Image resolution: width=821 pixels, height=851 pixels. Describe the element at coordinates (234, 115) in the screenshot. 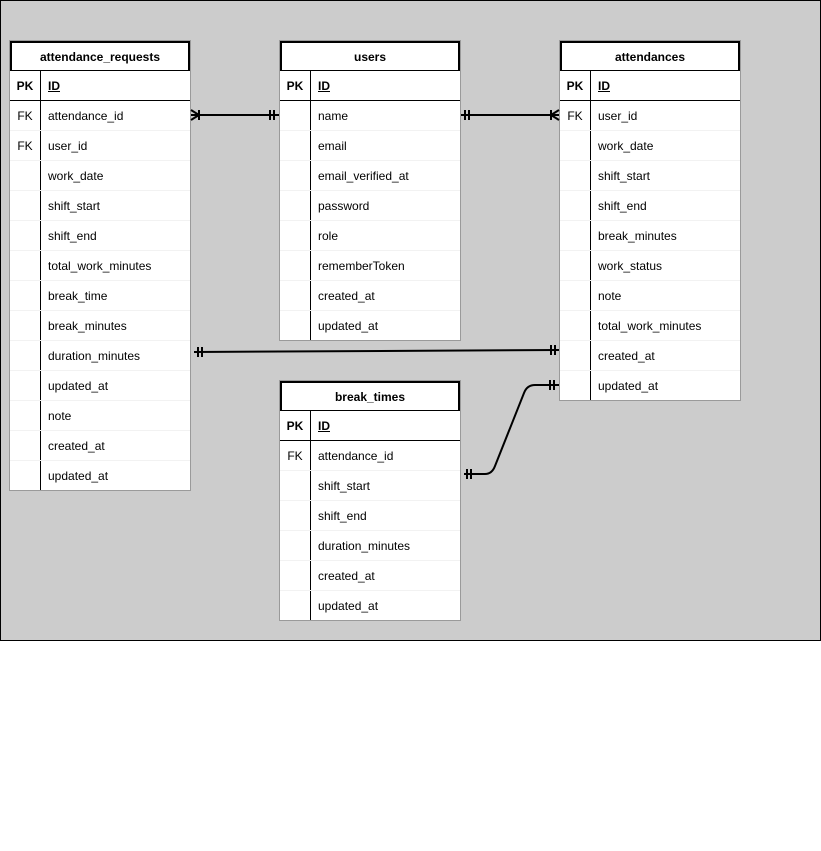

I see `relationship-requests-users` at that location.